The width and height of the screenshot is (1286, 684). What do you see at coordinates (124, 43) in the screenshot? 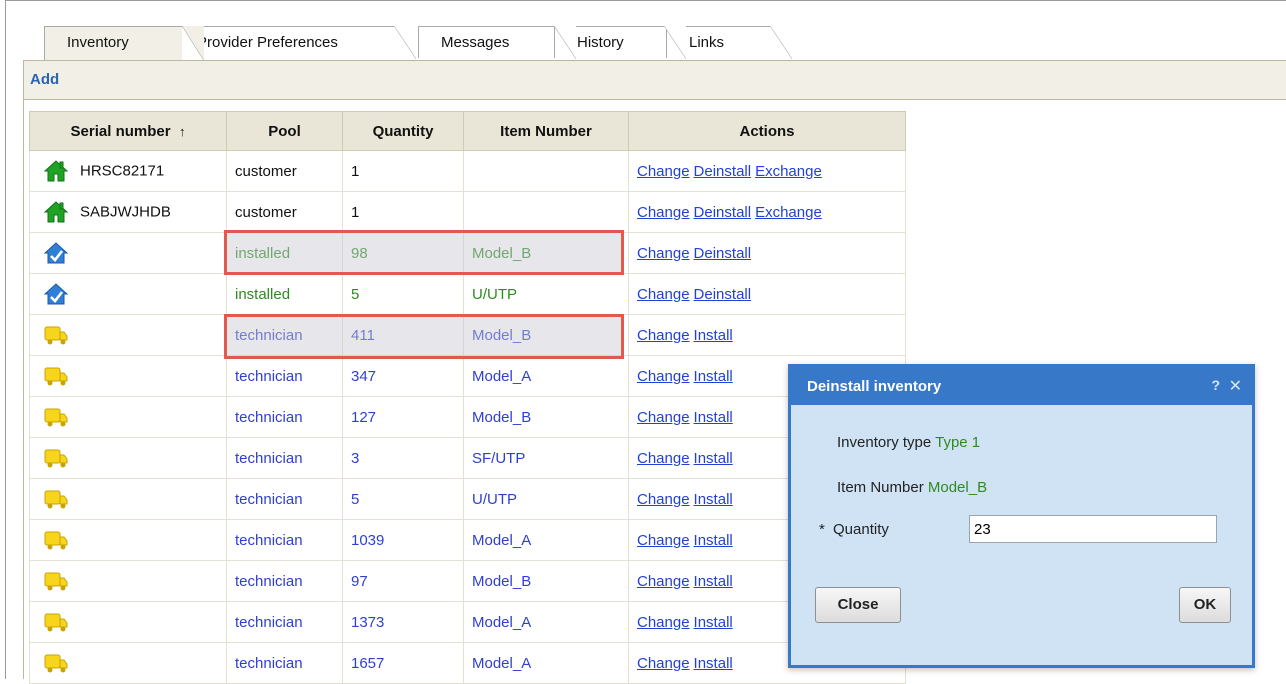
I see `tab-inventory: Inventory` at bounding box center [124, 43].